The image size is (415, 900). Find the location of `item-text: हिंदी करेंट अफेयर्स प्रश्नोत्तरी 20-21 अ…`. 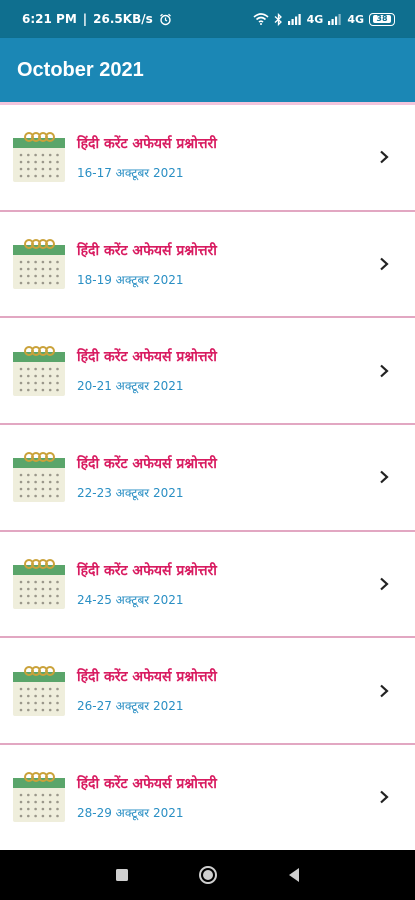

item-text: हिंदी करेंट अफेयर्स प्रश्नोत्तरी 20-21 अ… is located at coordinates (225, 370).